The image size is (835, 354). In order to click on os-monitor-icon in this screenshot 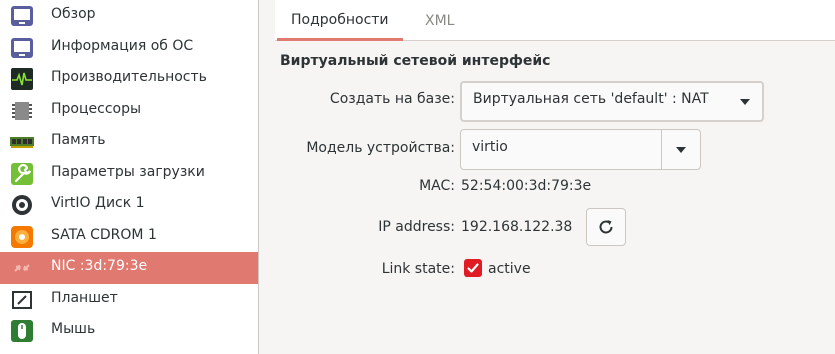, I will do `click(22, 48)`.